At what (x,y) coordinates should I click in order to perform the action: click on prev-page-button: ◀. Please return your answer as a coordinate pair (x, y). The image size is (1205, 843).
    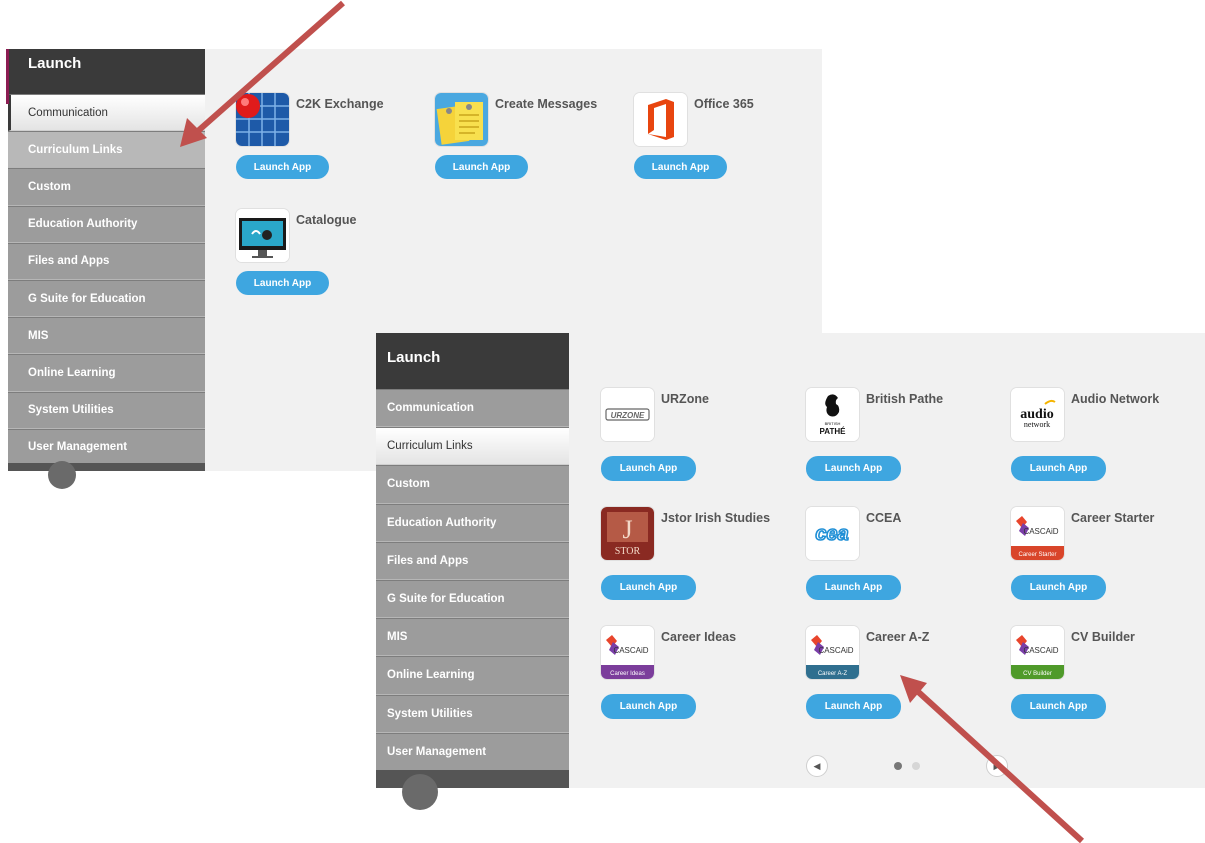
    Looking at the image, I should click on (817, 766).